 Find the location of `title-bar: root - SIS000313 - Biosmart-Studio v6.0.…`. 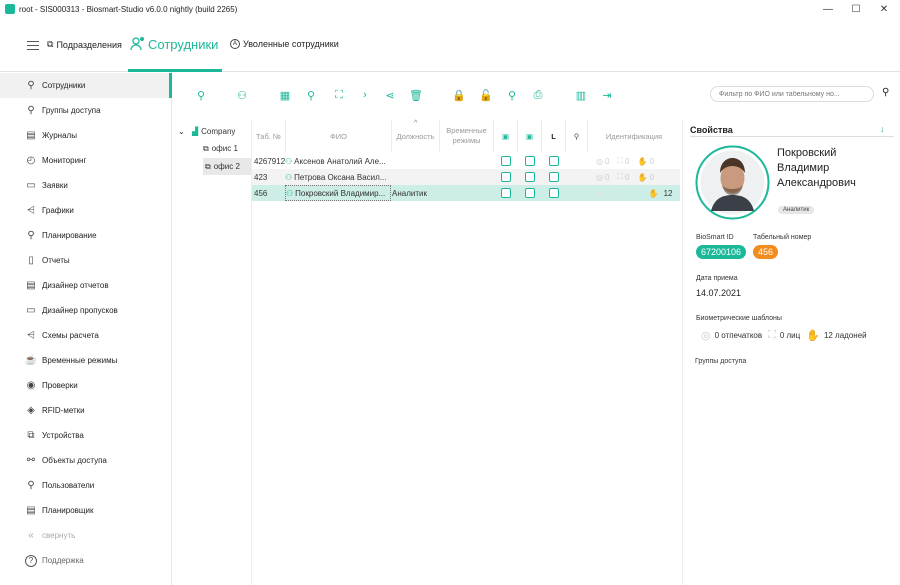

title-bar: root - SIS000313 - Biosmart-Studio v6.0.… is located at coordinates (450, 9).